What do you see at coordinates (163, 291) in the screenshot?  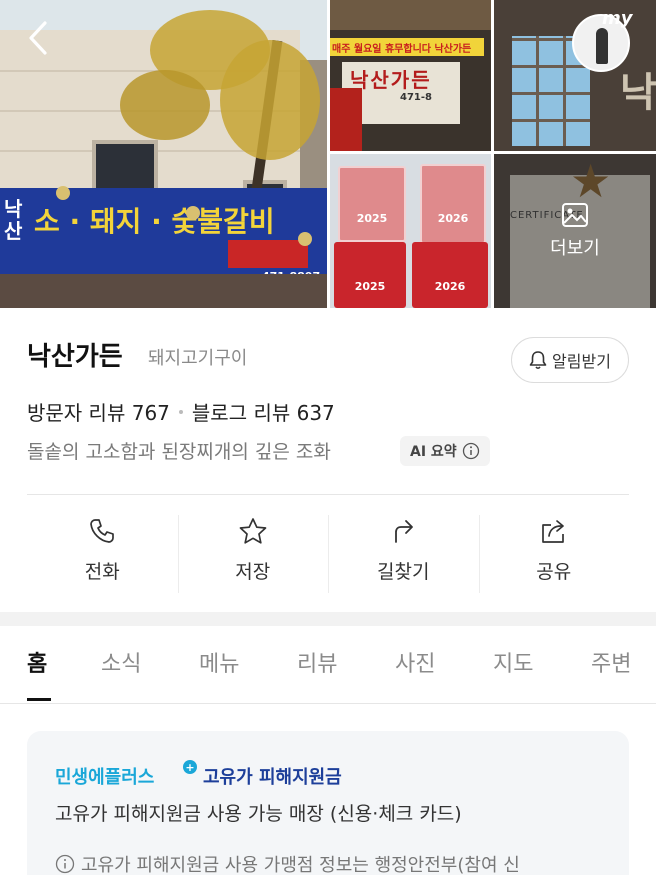 I see `ground` at bounding box center [163, 291].